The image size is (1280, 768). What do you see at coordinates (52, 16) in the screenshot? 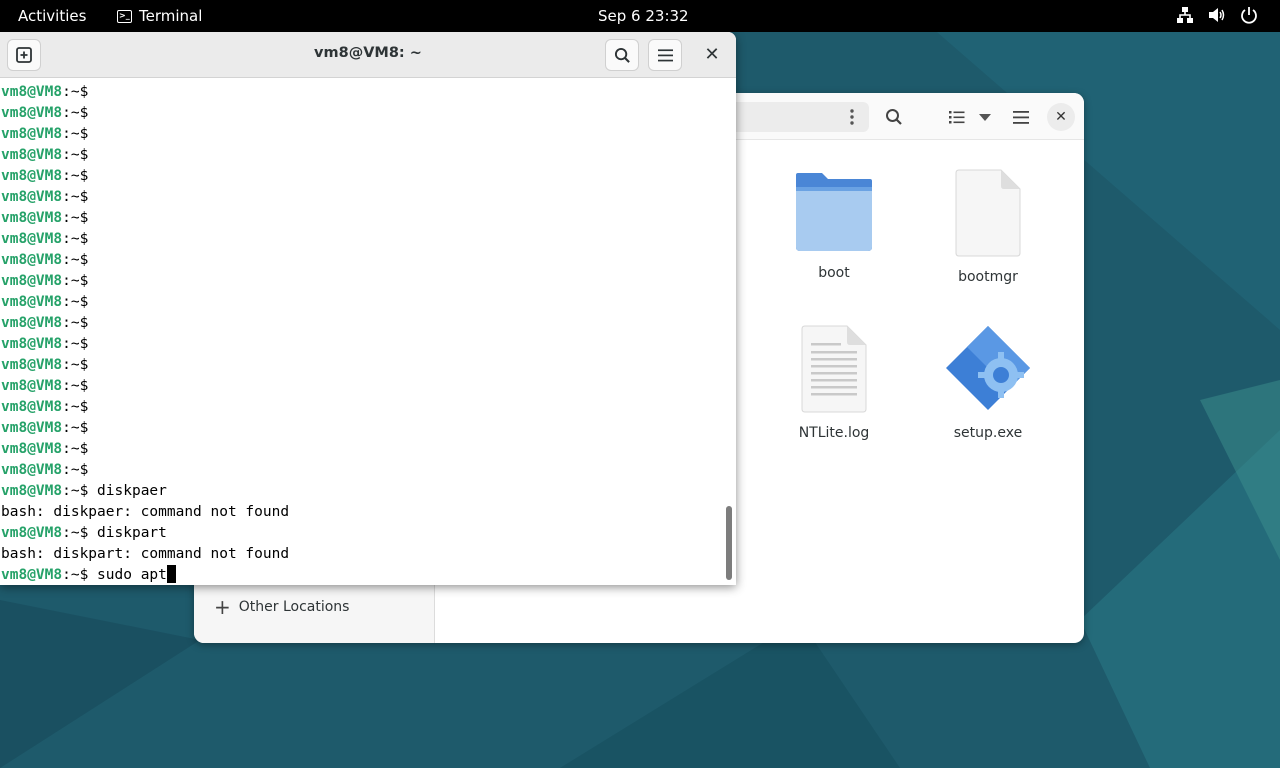
I see `activities-button: Activities` at bounding box center [52, 16].